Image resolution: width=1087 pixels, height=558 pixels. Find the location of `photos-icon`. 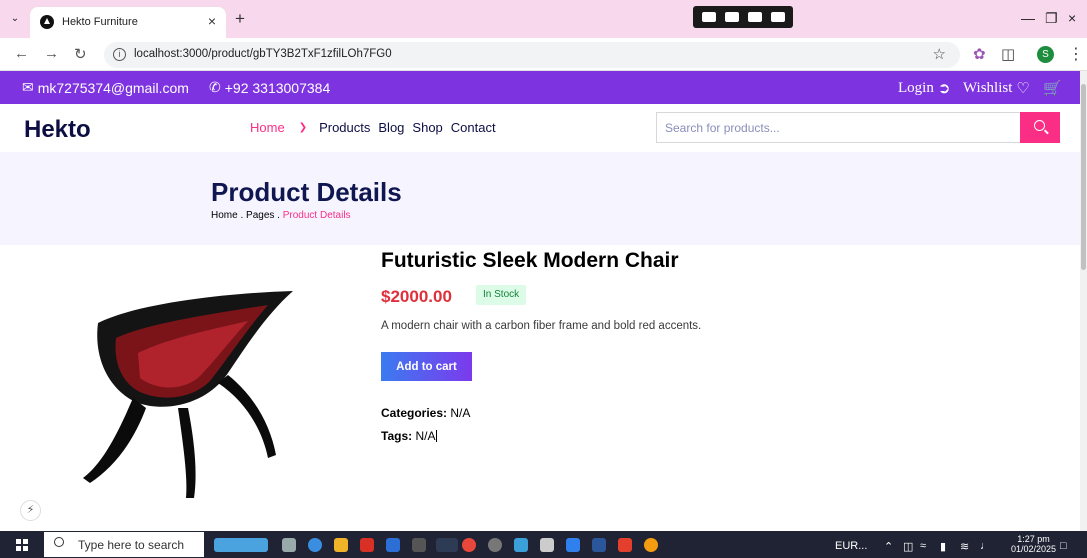

photos-icon is located at coordinates (521, 545).